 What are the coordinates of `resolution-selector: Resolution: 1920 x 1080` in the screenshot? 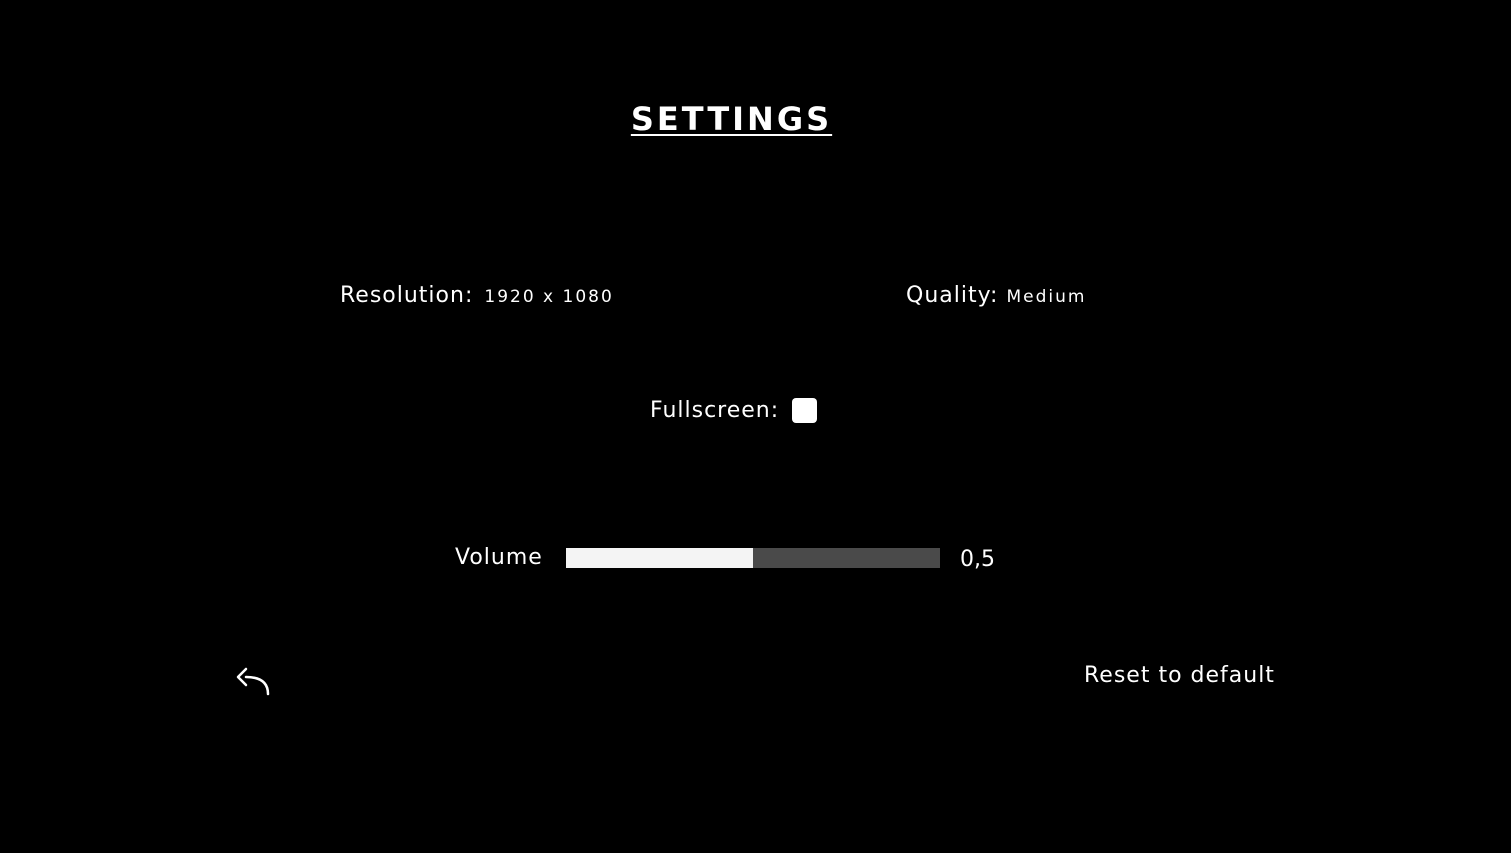 It's located at (477, 295).